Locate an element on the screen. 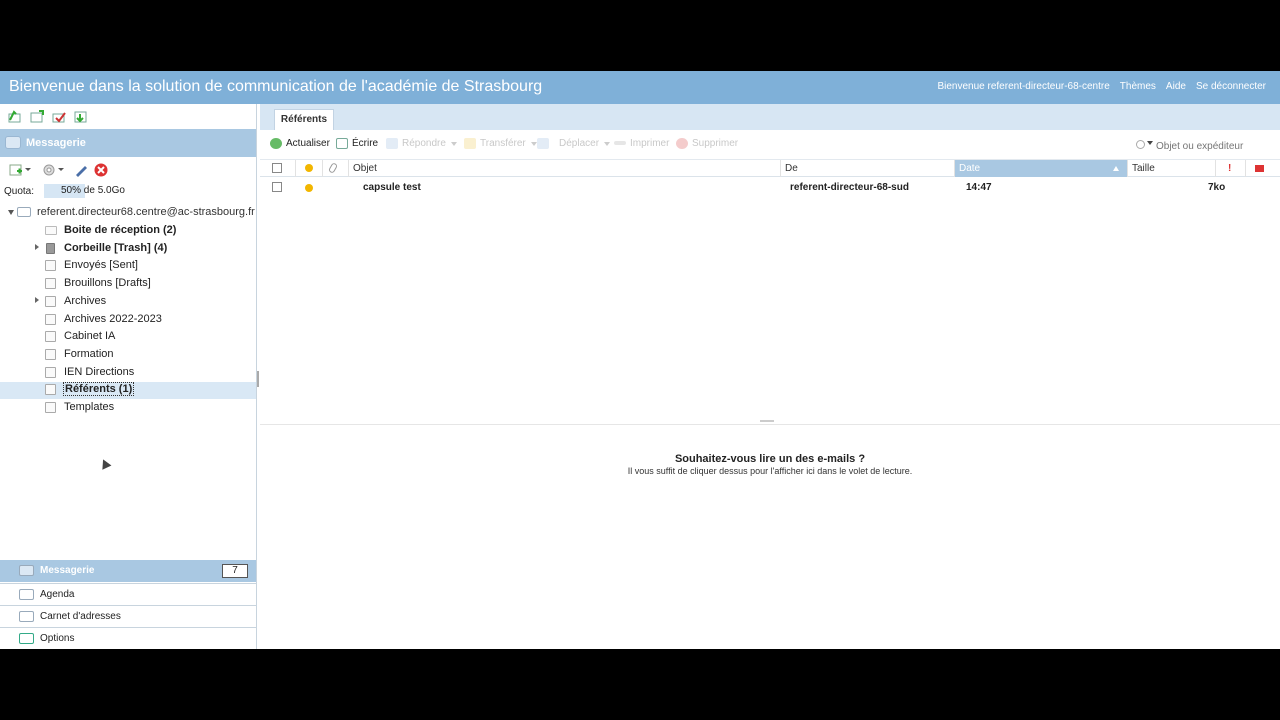  folder-item: Cabinet IA is located at coordinates (128, 337).